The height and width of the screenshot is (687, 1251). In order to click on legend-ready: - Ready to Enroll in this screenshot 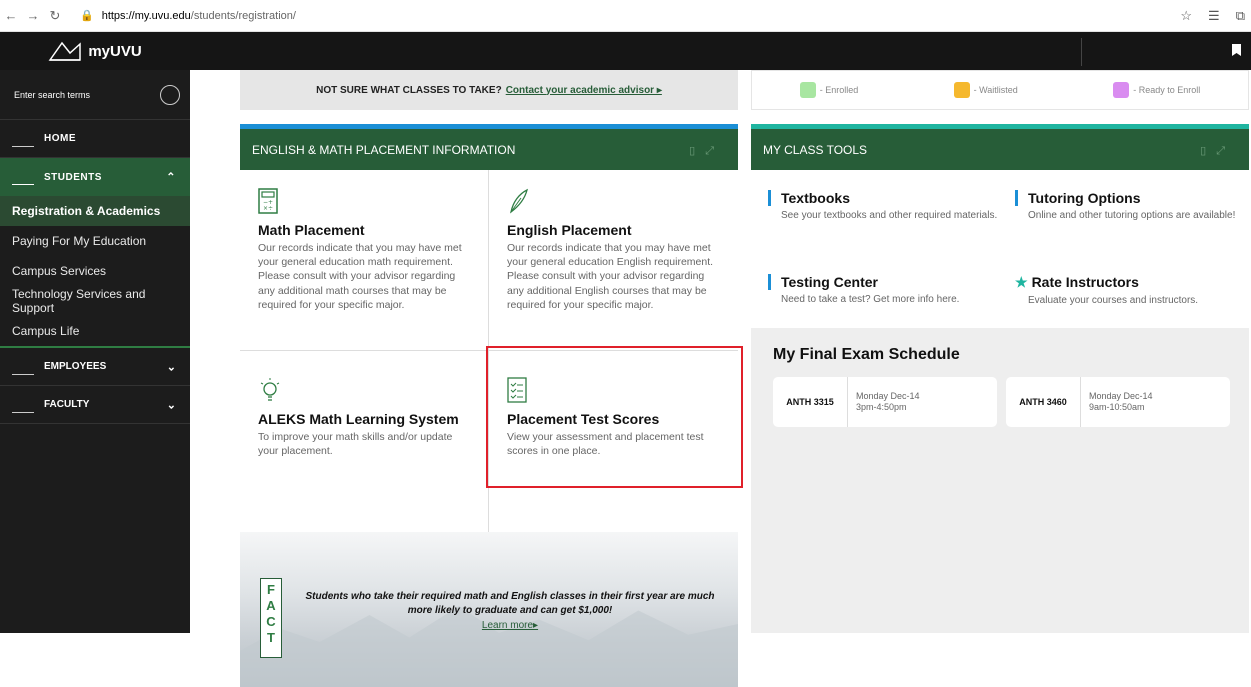, I will do `click(1156, 90)`.